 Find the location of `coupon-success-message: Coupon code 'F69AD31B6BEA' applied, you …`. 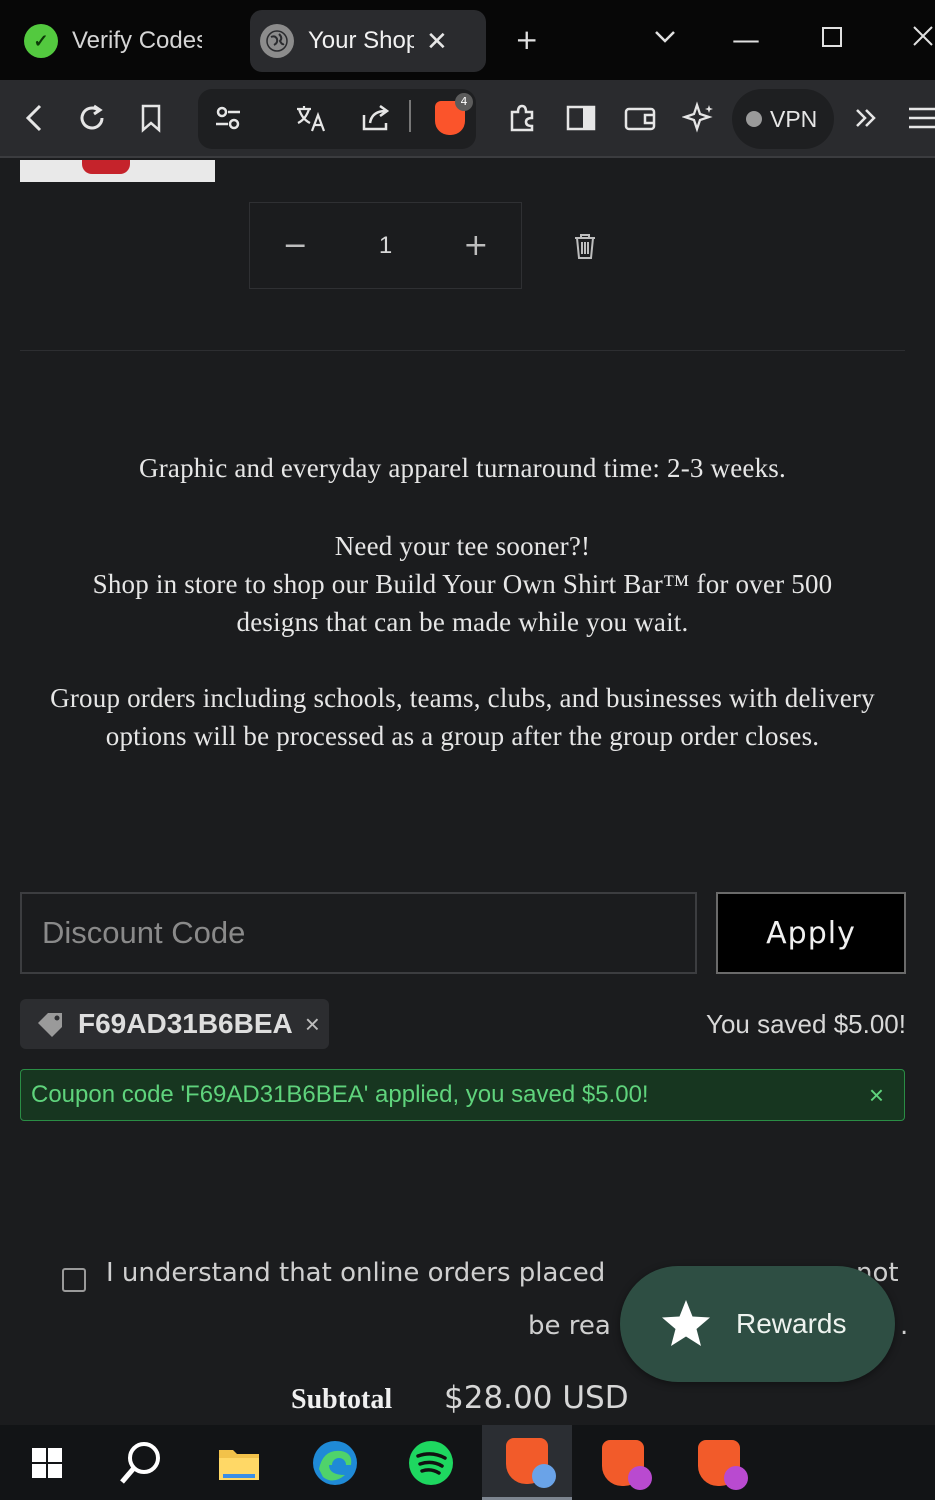

coupon-success-message: Coupon code 'F69AD31B6BEA' applied, you … is located at coordinates (340, 1094).